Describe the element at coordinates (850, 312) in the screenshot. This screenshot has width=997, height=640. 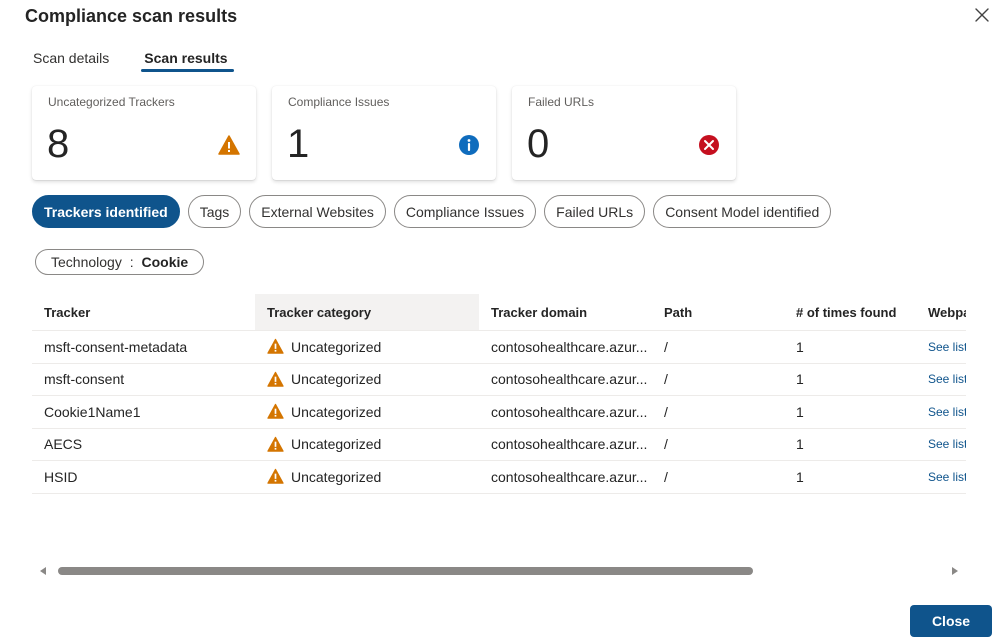
I see `column-header-times-found: # of times found` at that location.